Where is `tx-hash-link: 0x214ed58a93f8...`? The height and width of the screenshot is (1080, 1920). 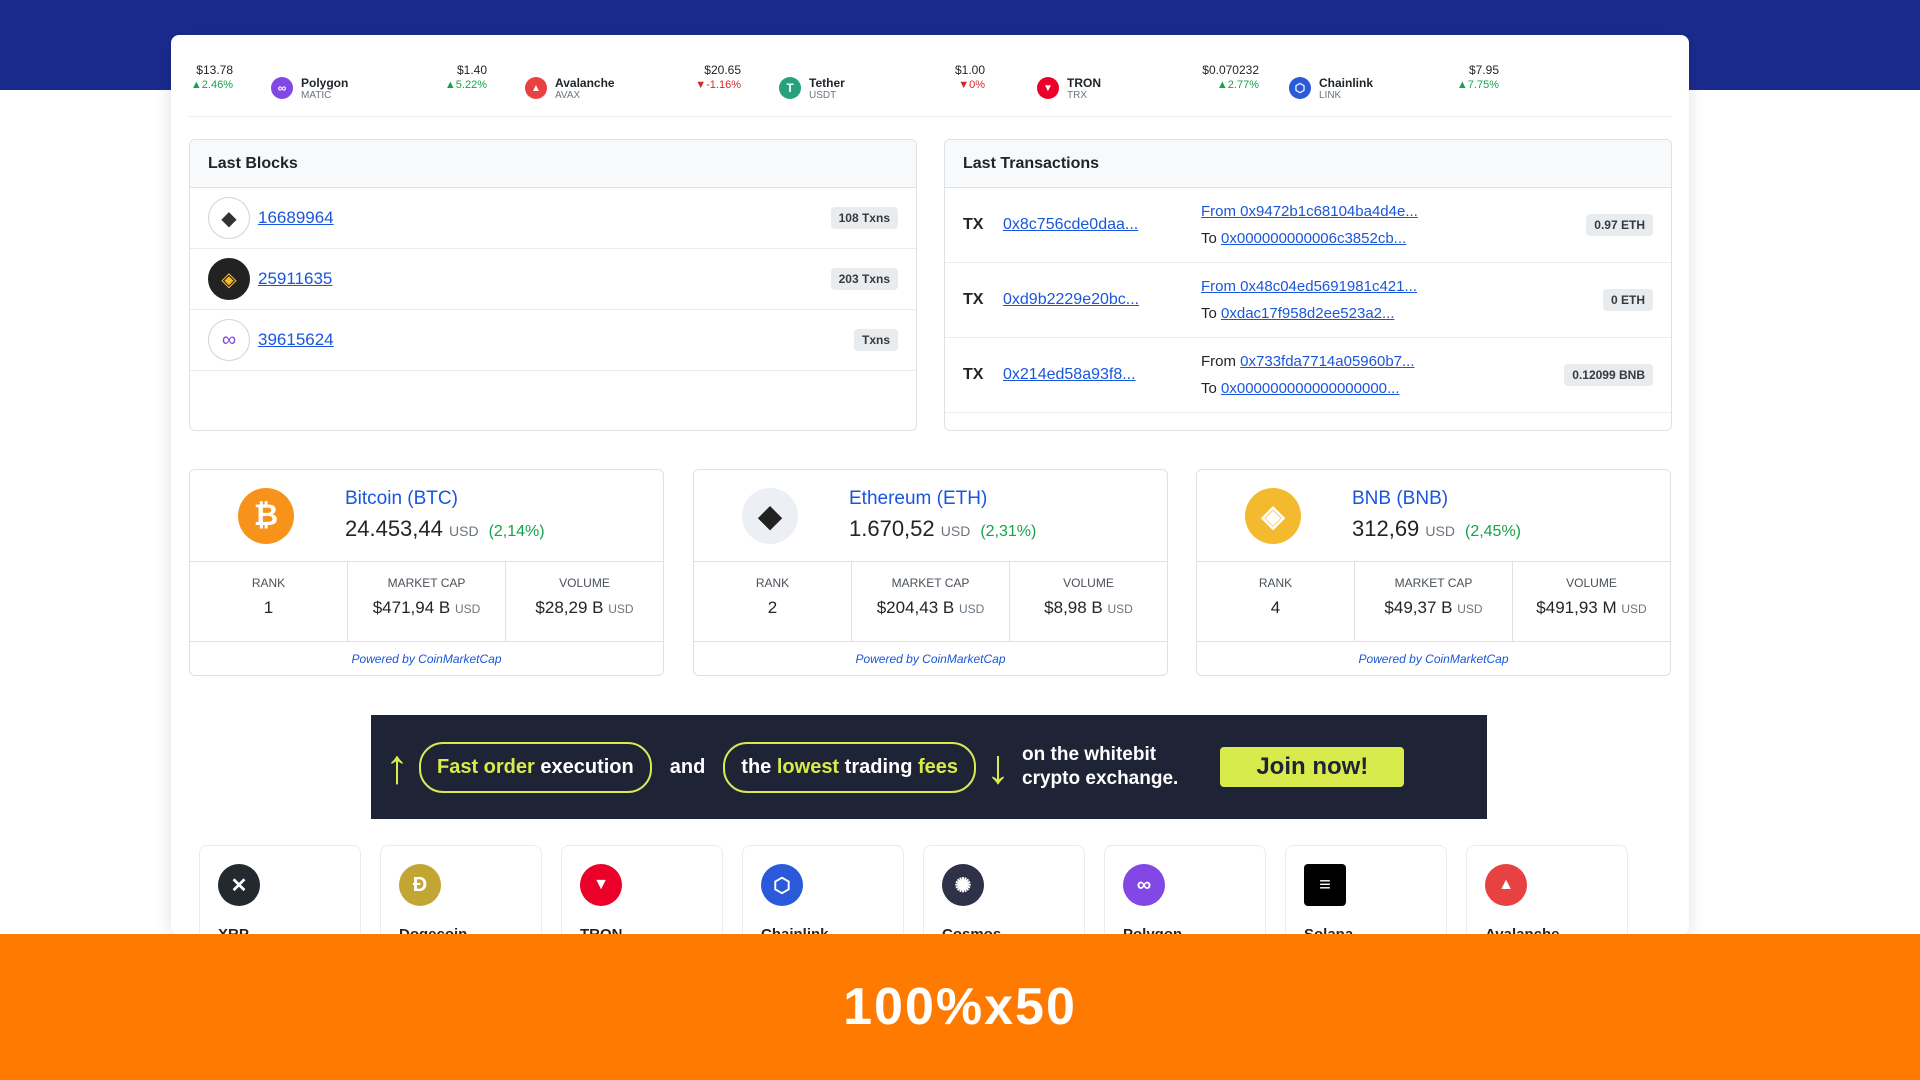
tx-hash-link: 0x214ed58a93f8... is located at coordinates (1102, 375).